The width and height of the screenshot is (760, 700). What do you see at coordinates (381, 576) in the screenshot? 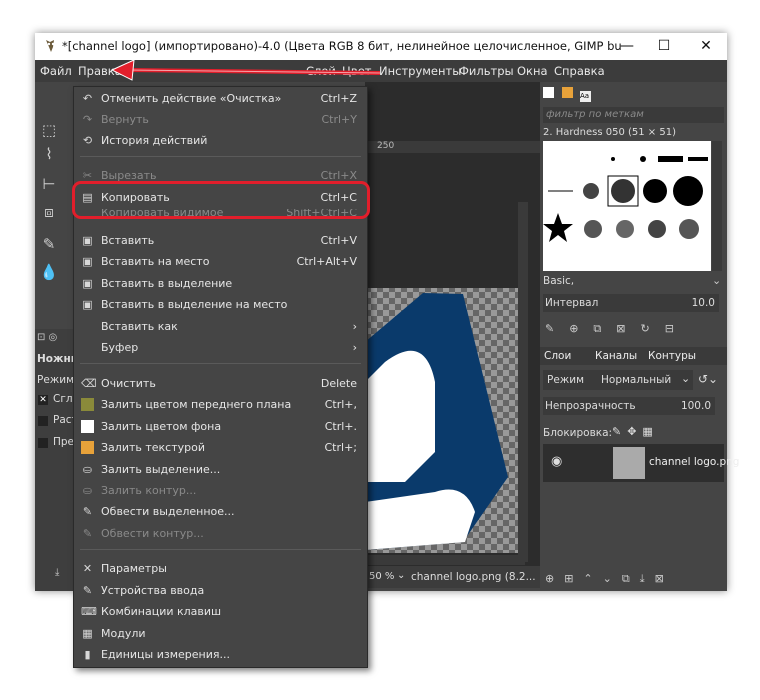
I see `zoom-level: 50 %` at bounding box center [381, 576].